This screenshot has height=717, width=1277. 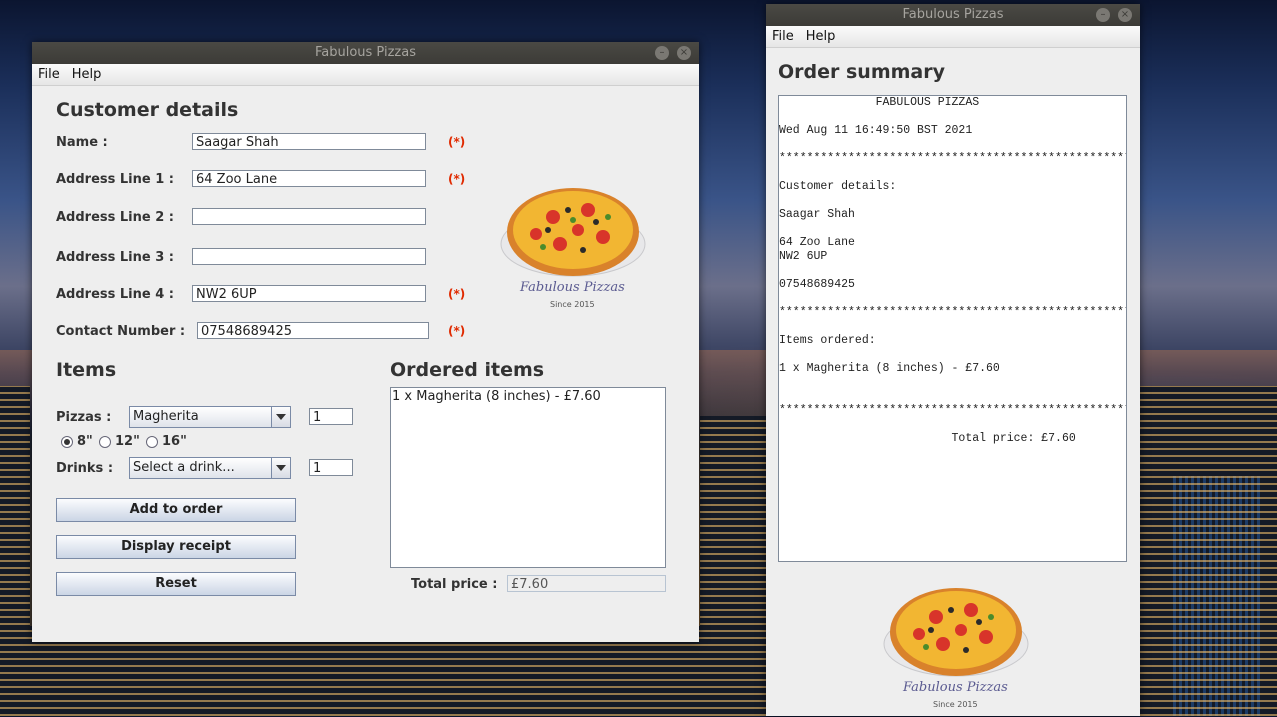 I want to click on pizza-quantity-field: 1, so click(x=331, y=416).